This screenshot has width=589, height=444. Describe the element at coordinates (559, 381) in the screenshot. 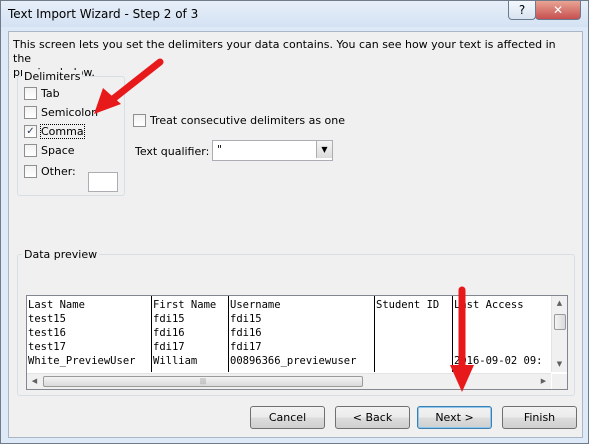

I see `scrollbar-corner` at that location.